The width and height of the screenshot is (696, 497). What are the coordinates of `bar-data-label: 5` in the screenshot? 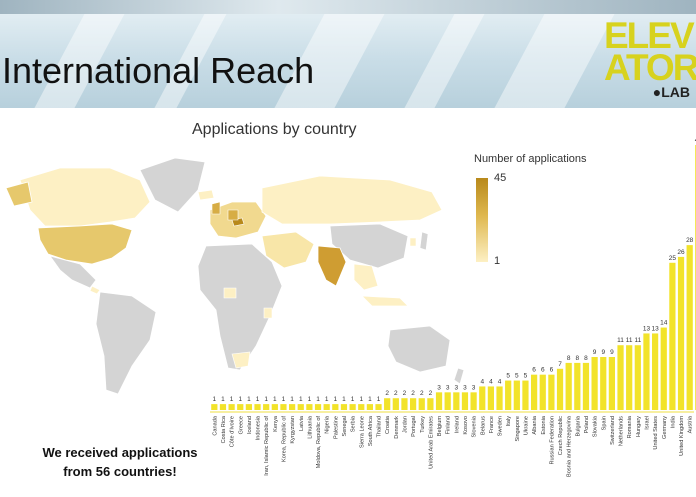 It's located at (517, 376).